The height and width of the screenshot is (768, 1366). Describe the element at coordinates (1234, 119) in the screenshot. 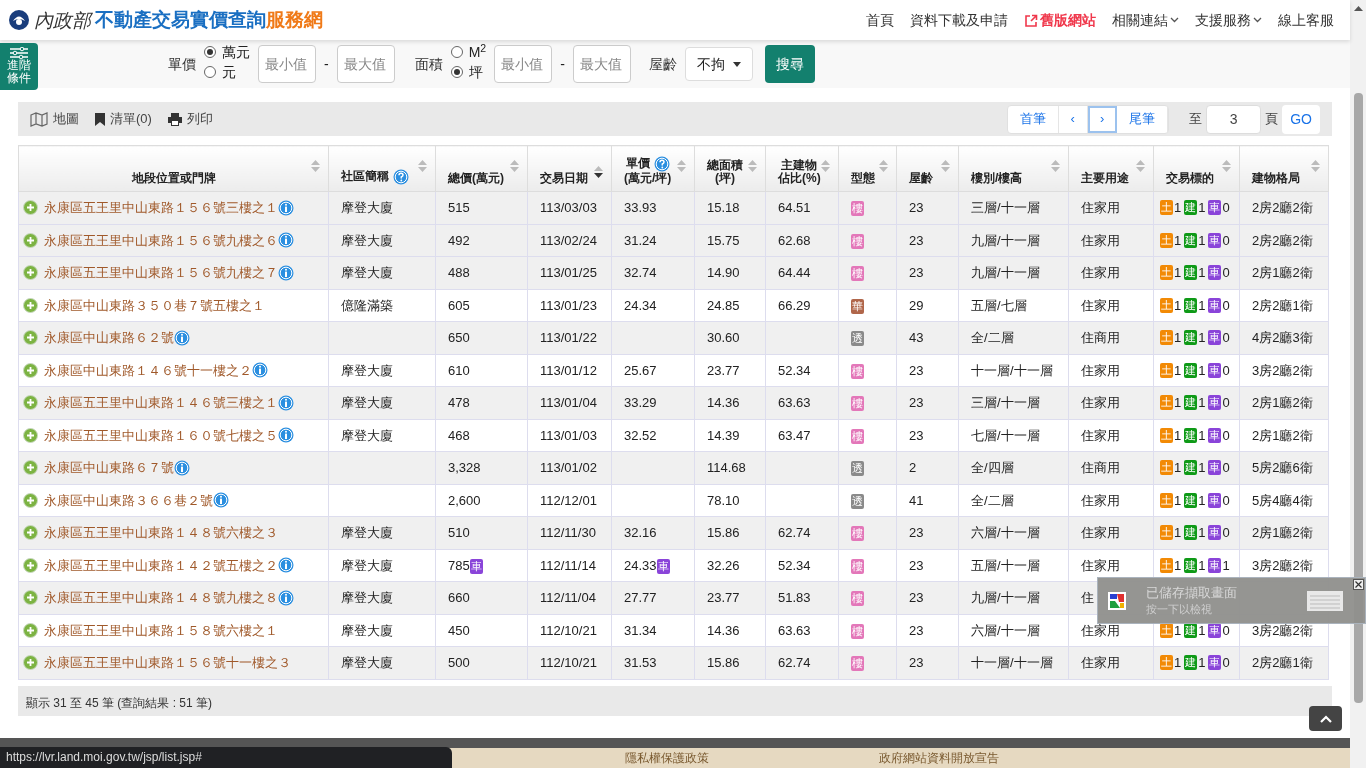

I see `page-input: 3` at that location.